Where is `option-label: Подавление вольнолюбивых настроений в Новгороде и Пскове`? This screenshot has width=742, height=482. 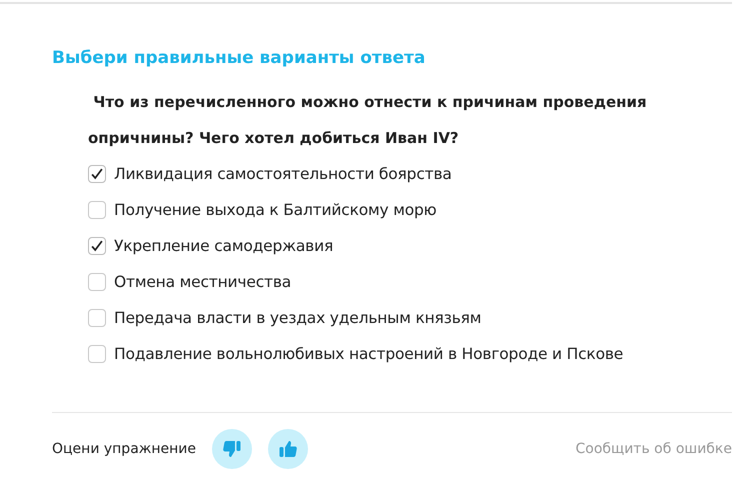 option-label: Подавление вольнолюбивых настроений в Новгороде и Пскове is located at coordinates (369, 354).